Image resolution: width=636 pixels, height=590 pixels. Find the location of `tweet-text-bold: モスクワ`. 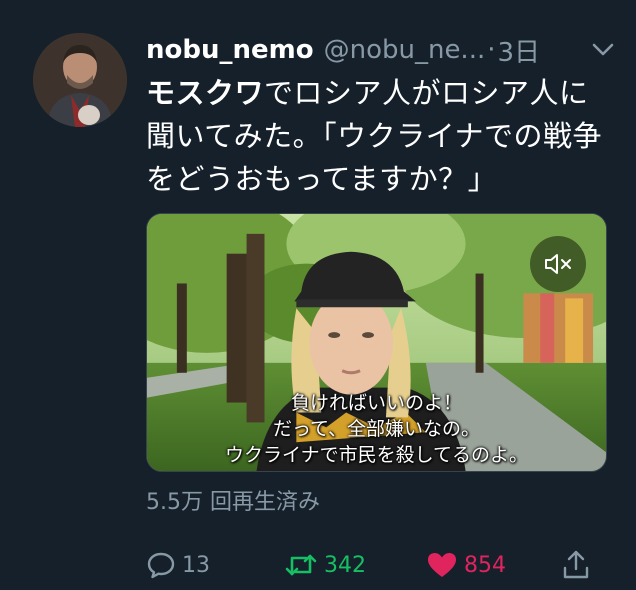

tweet-text-bold: モスクワ is located at coordinates (205, 93).